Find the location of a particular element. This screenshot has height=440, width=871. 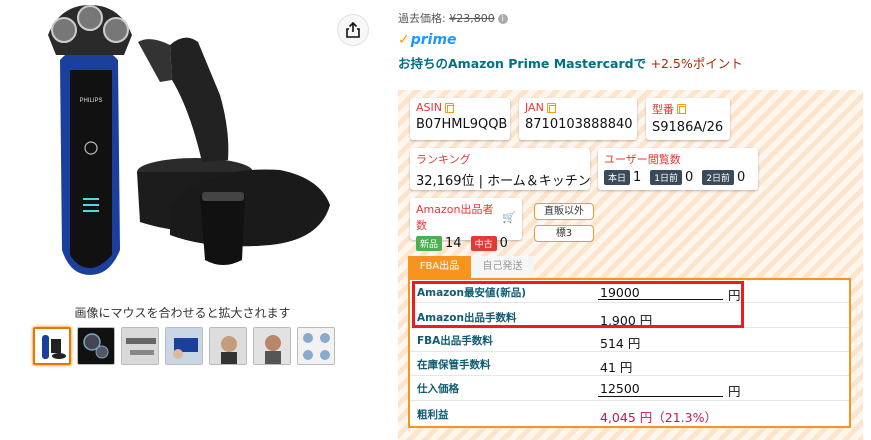

share-icon is located at coordinates (353, 30).